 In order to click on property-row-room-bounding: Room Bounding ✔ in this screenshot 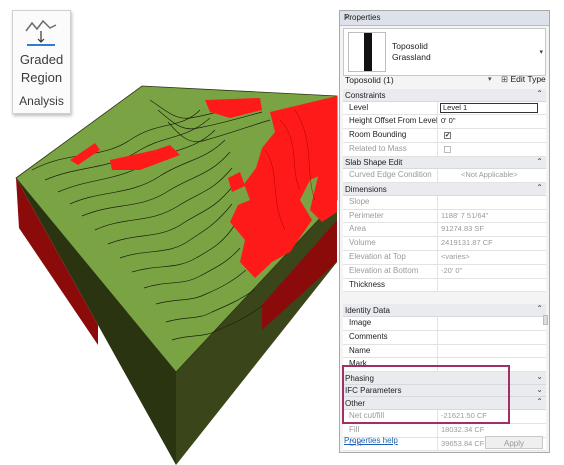, I will do `click(444, 136)`.